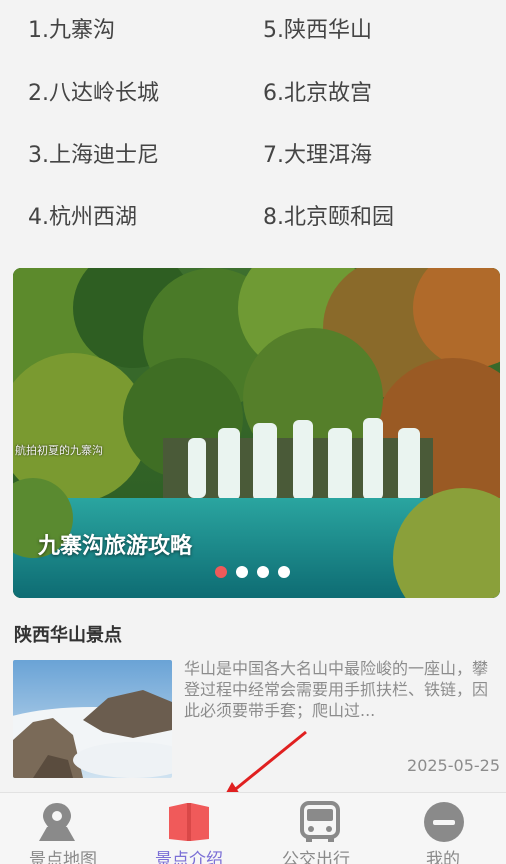 This screenshot has height=864, width=506. I want to click on book-icon, so click(189, 822).